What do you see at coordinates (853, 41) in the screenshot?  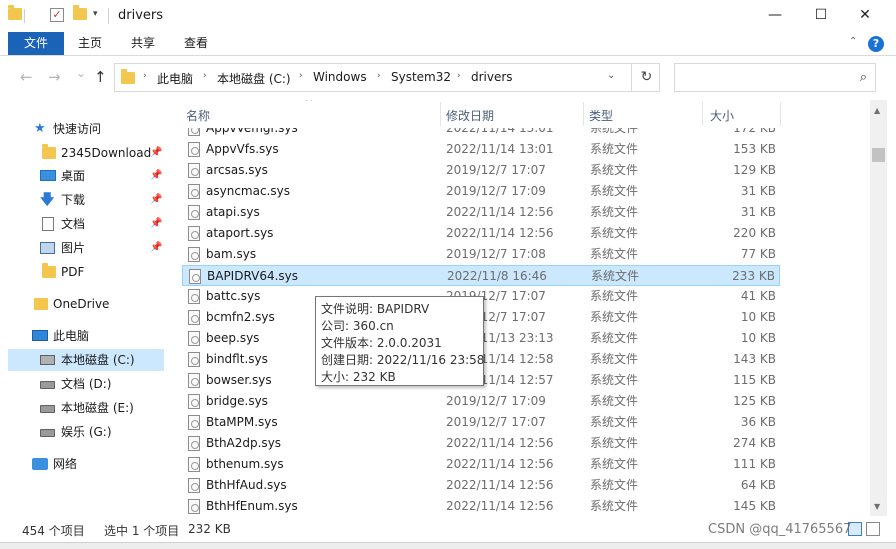 I see `ribbon-expand-icon: ⌃` at bounding box center [853, 41].